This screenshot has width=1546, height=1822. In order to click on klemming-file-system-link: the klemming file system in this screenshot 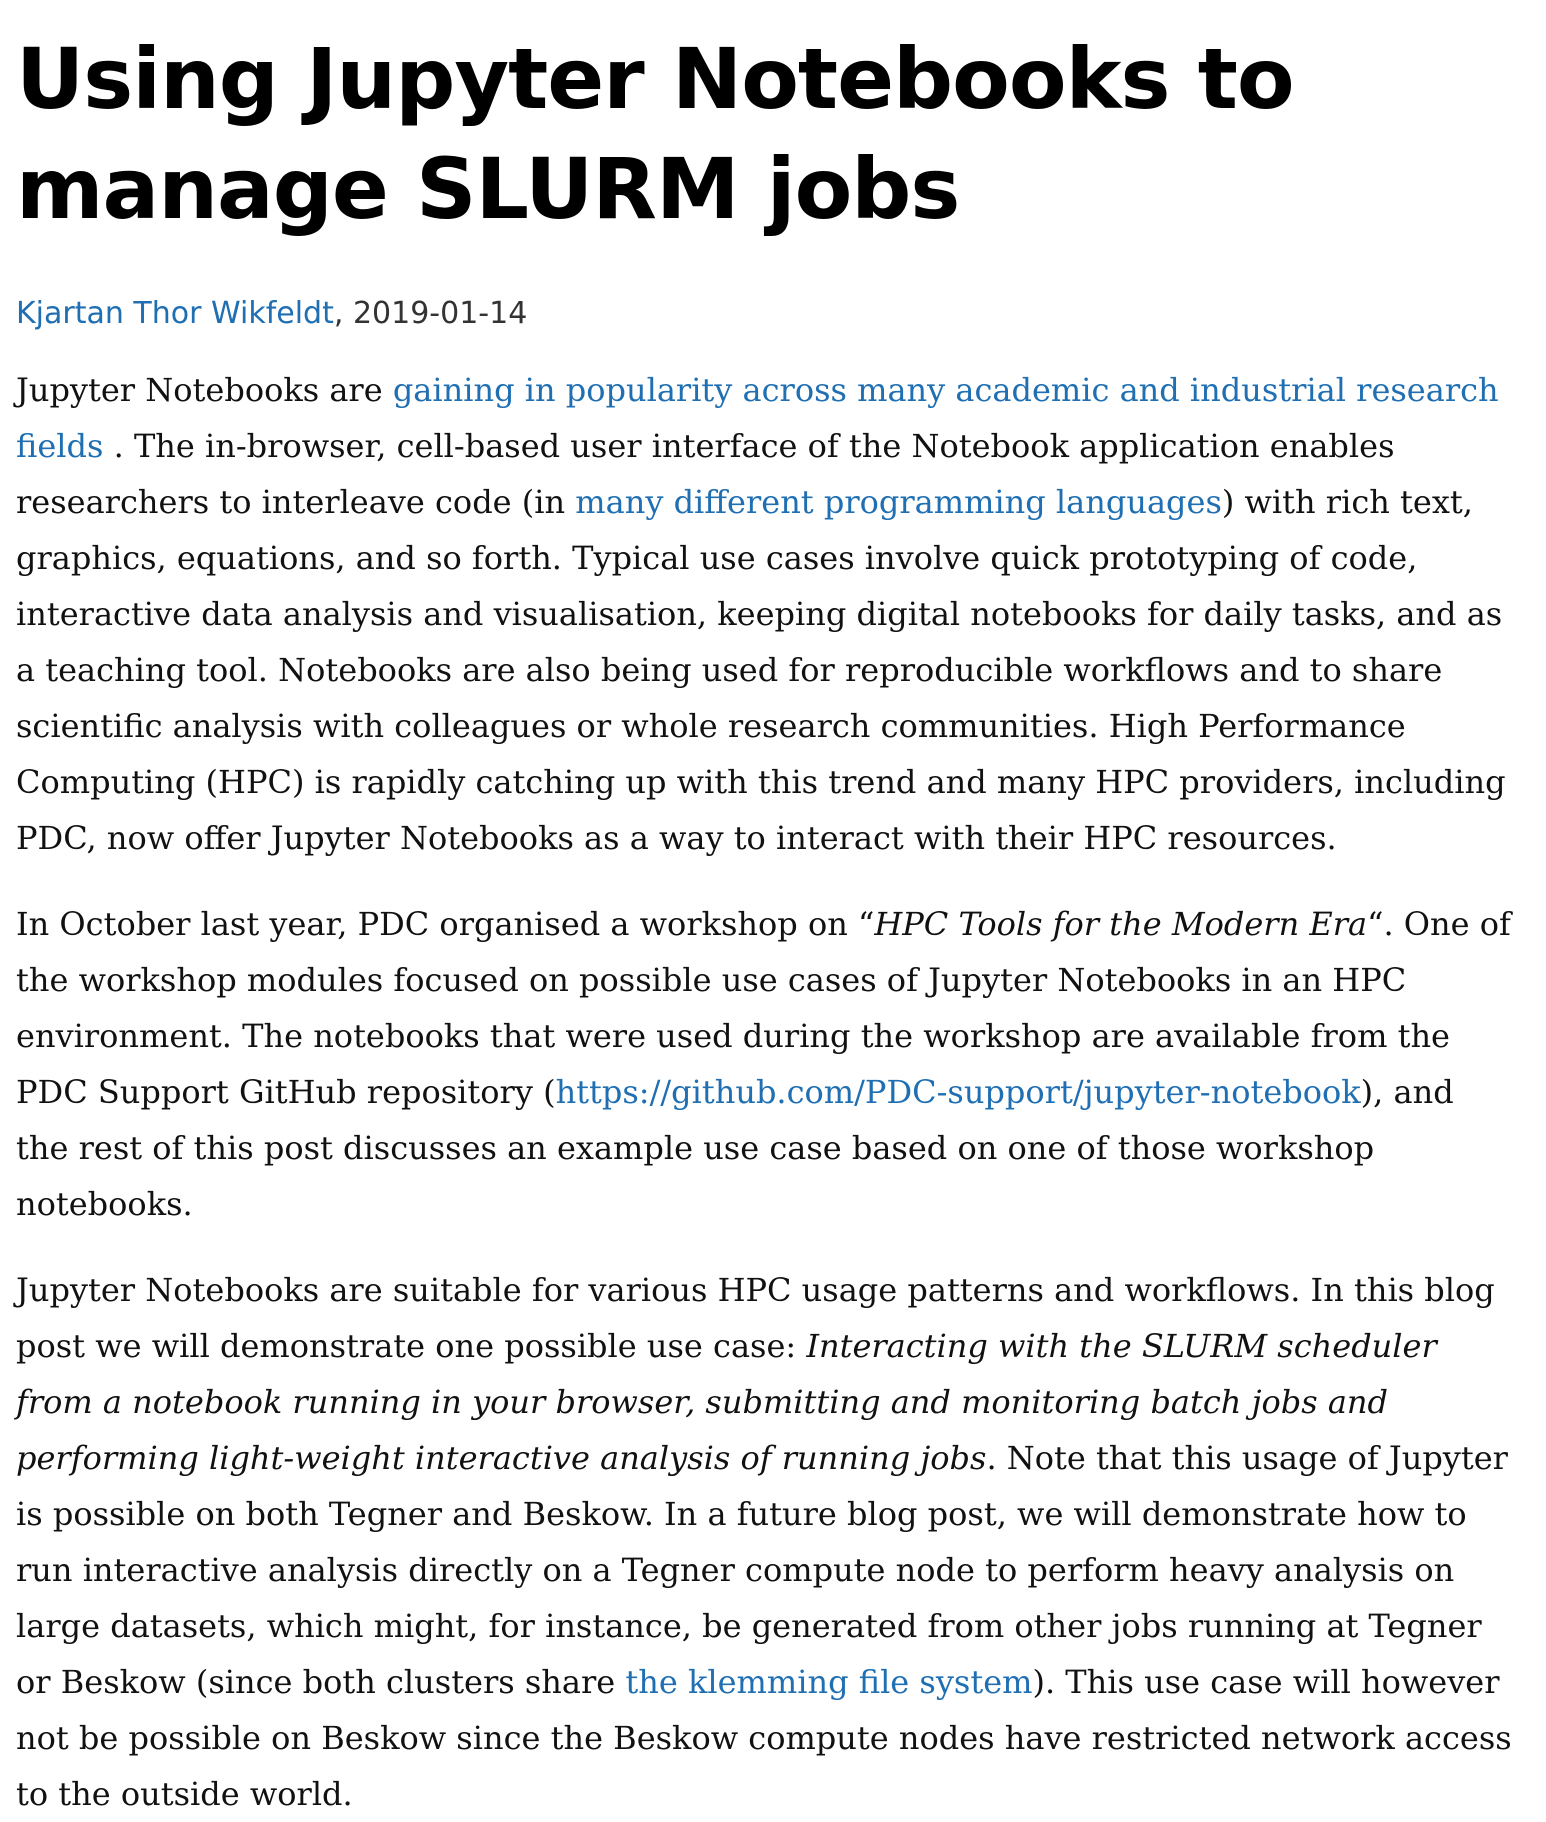, I will do `click(828, 1682)`.